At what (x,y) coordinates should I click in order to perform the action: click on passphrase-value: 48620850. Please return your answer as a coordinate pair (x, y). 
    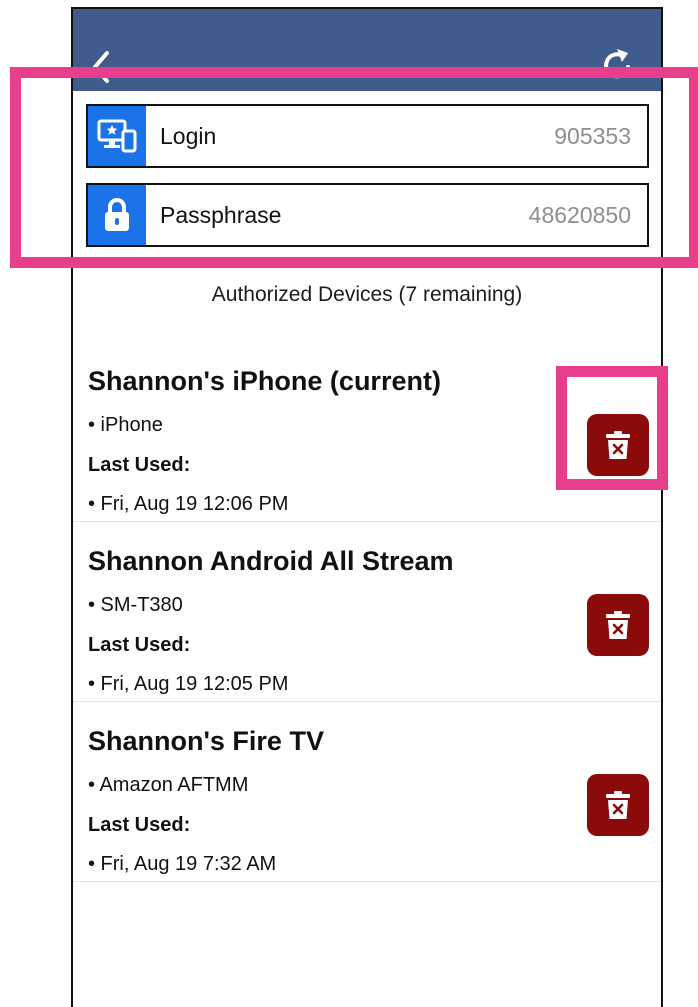
    Looking at the image, I should click on (579, 214).